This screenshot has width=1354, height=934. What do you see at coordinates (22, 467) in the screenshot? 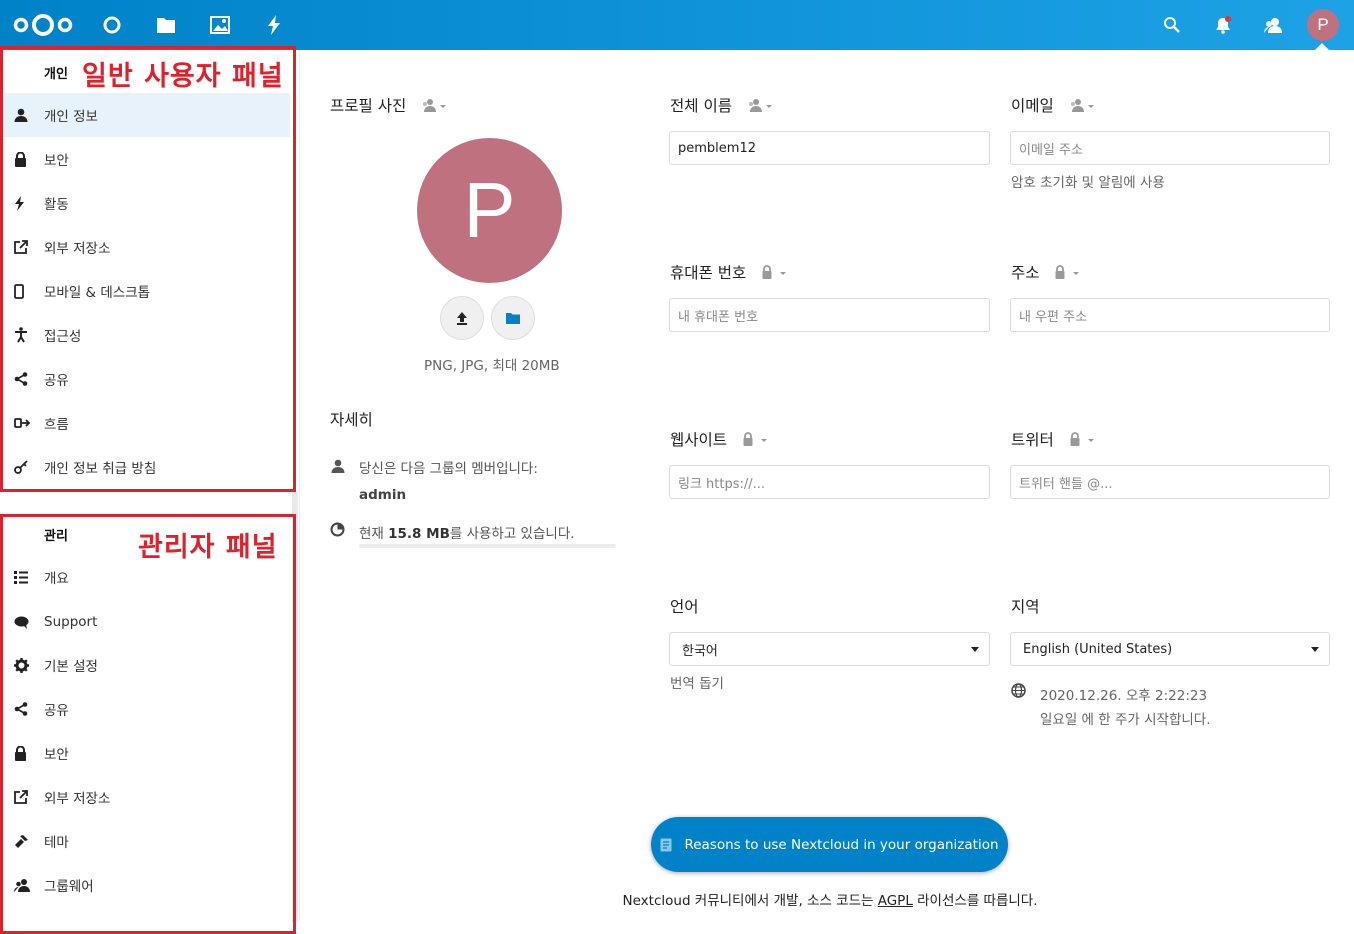
I see `key-icon` at bounding box center [22, 467].